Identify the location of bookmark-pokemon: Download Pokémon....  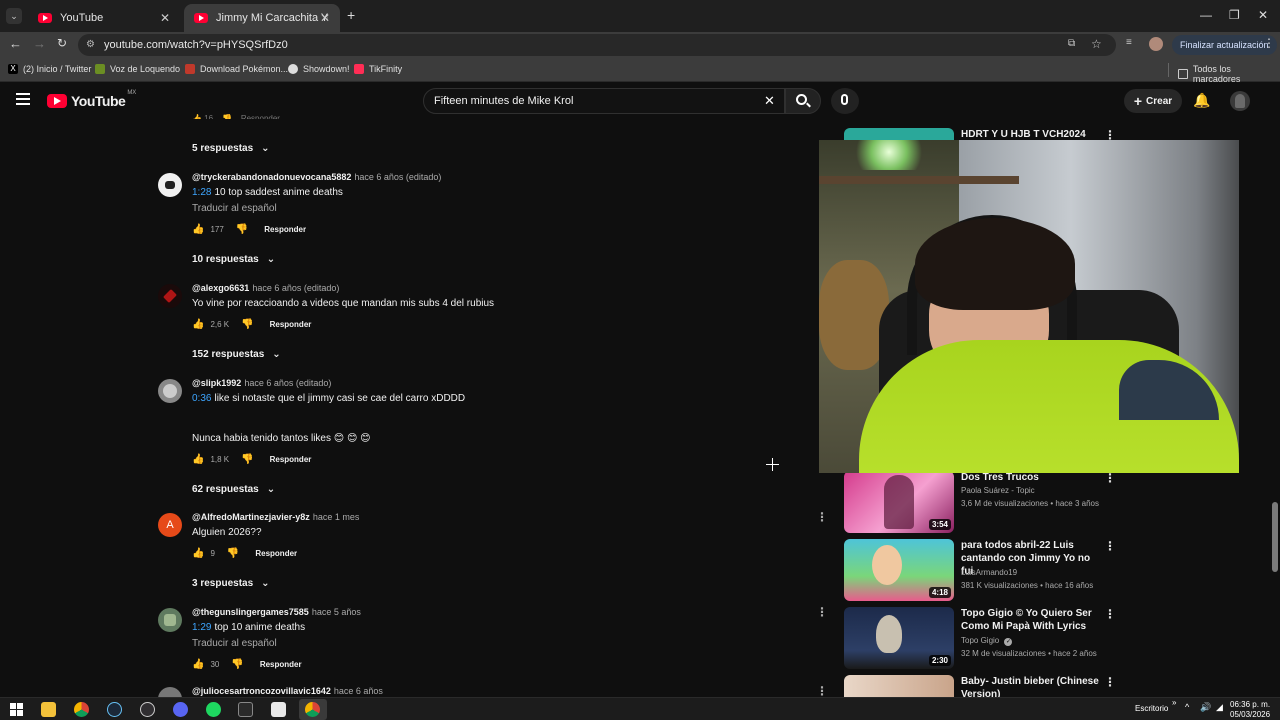
(236, 69).